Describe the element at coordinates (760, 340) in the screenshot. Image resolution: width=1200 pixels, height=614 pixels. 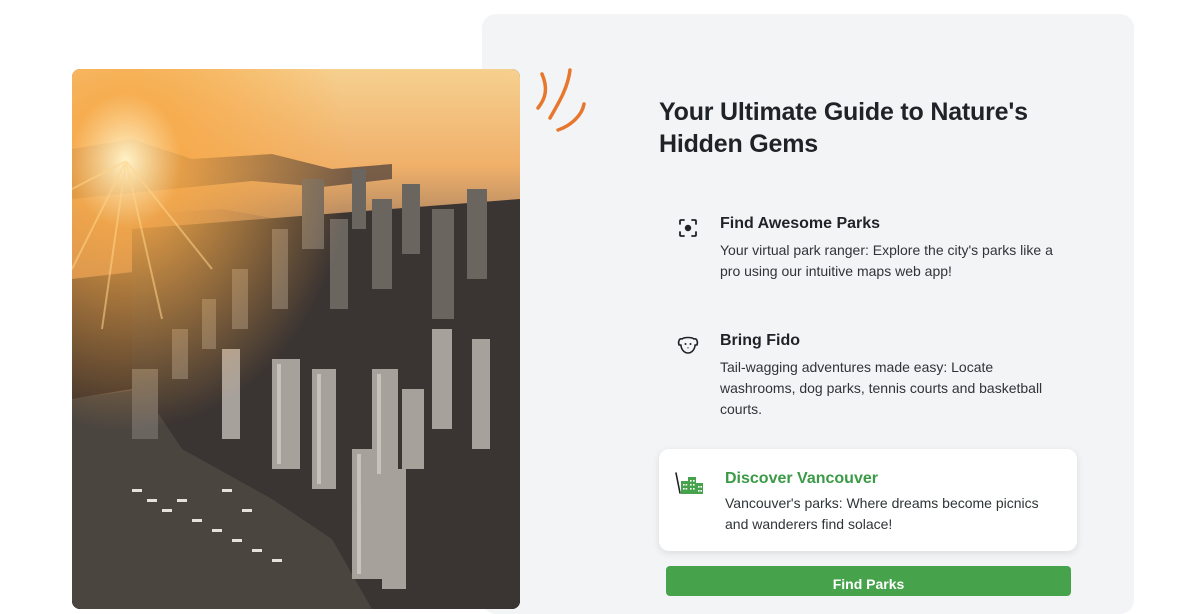
I see `feature-heading: Bring Fido` at that location.